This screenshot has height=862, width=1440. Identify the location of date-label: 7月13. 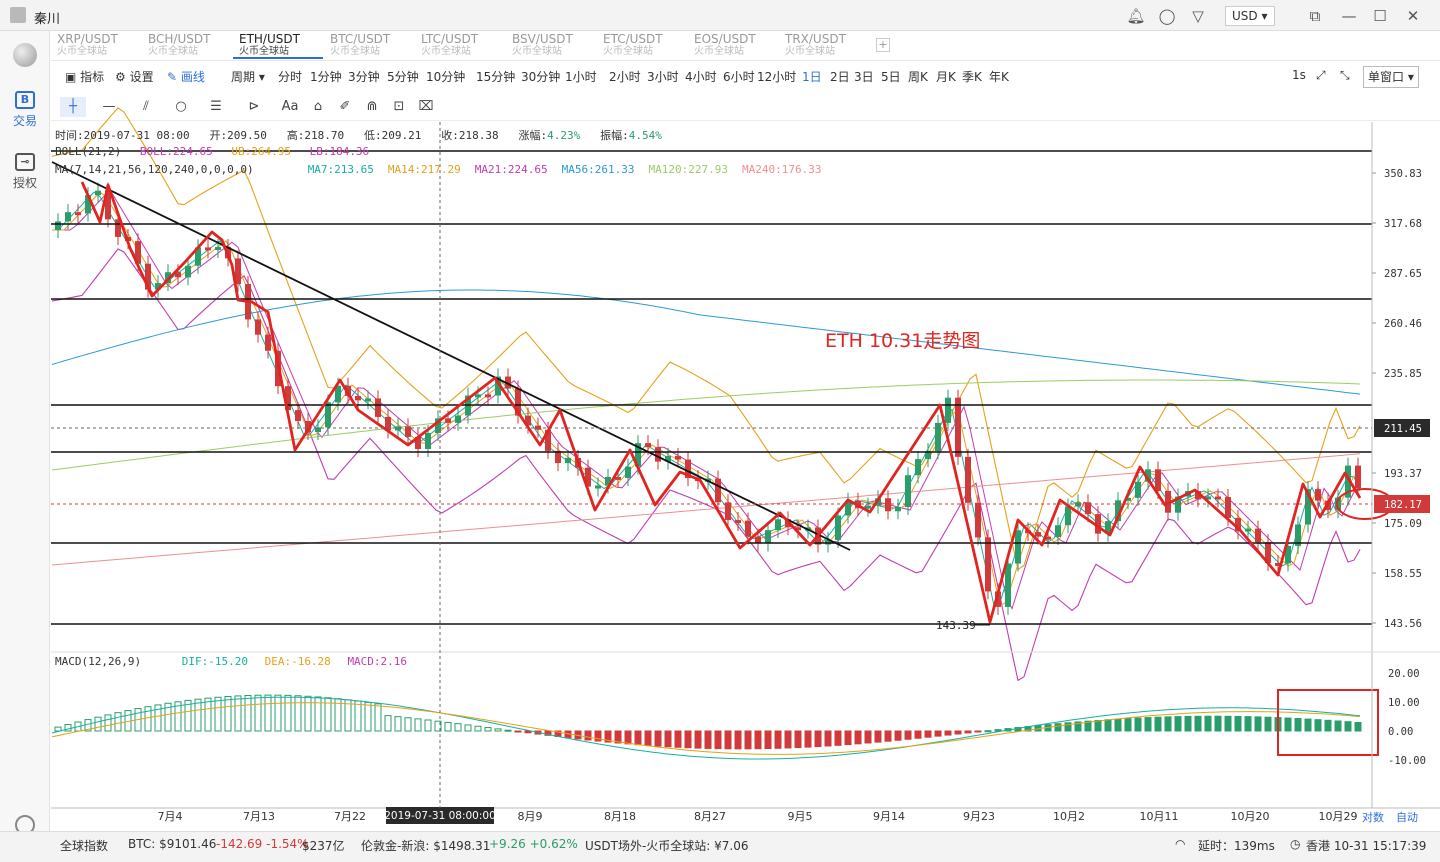
(259, 816).